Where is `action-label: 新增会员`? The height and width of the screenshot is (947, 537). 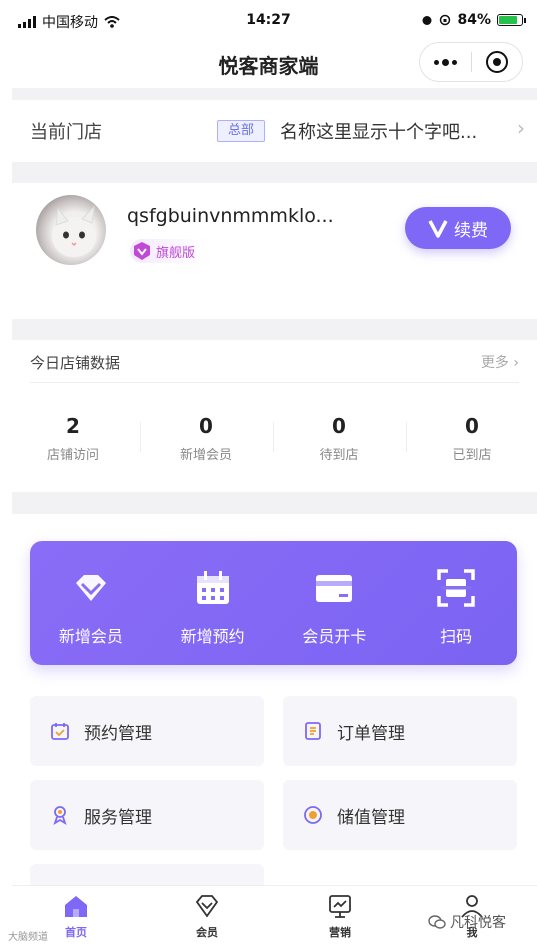
action-label: 新增会员 is located at coordinates (90, 636).